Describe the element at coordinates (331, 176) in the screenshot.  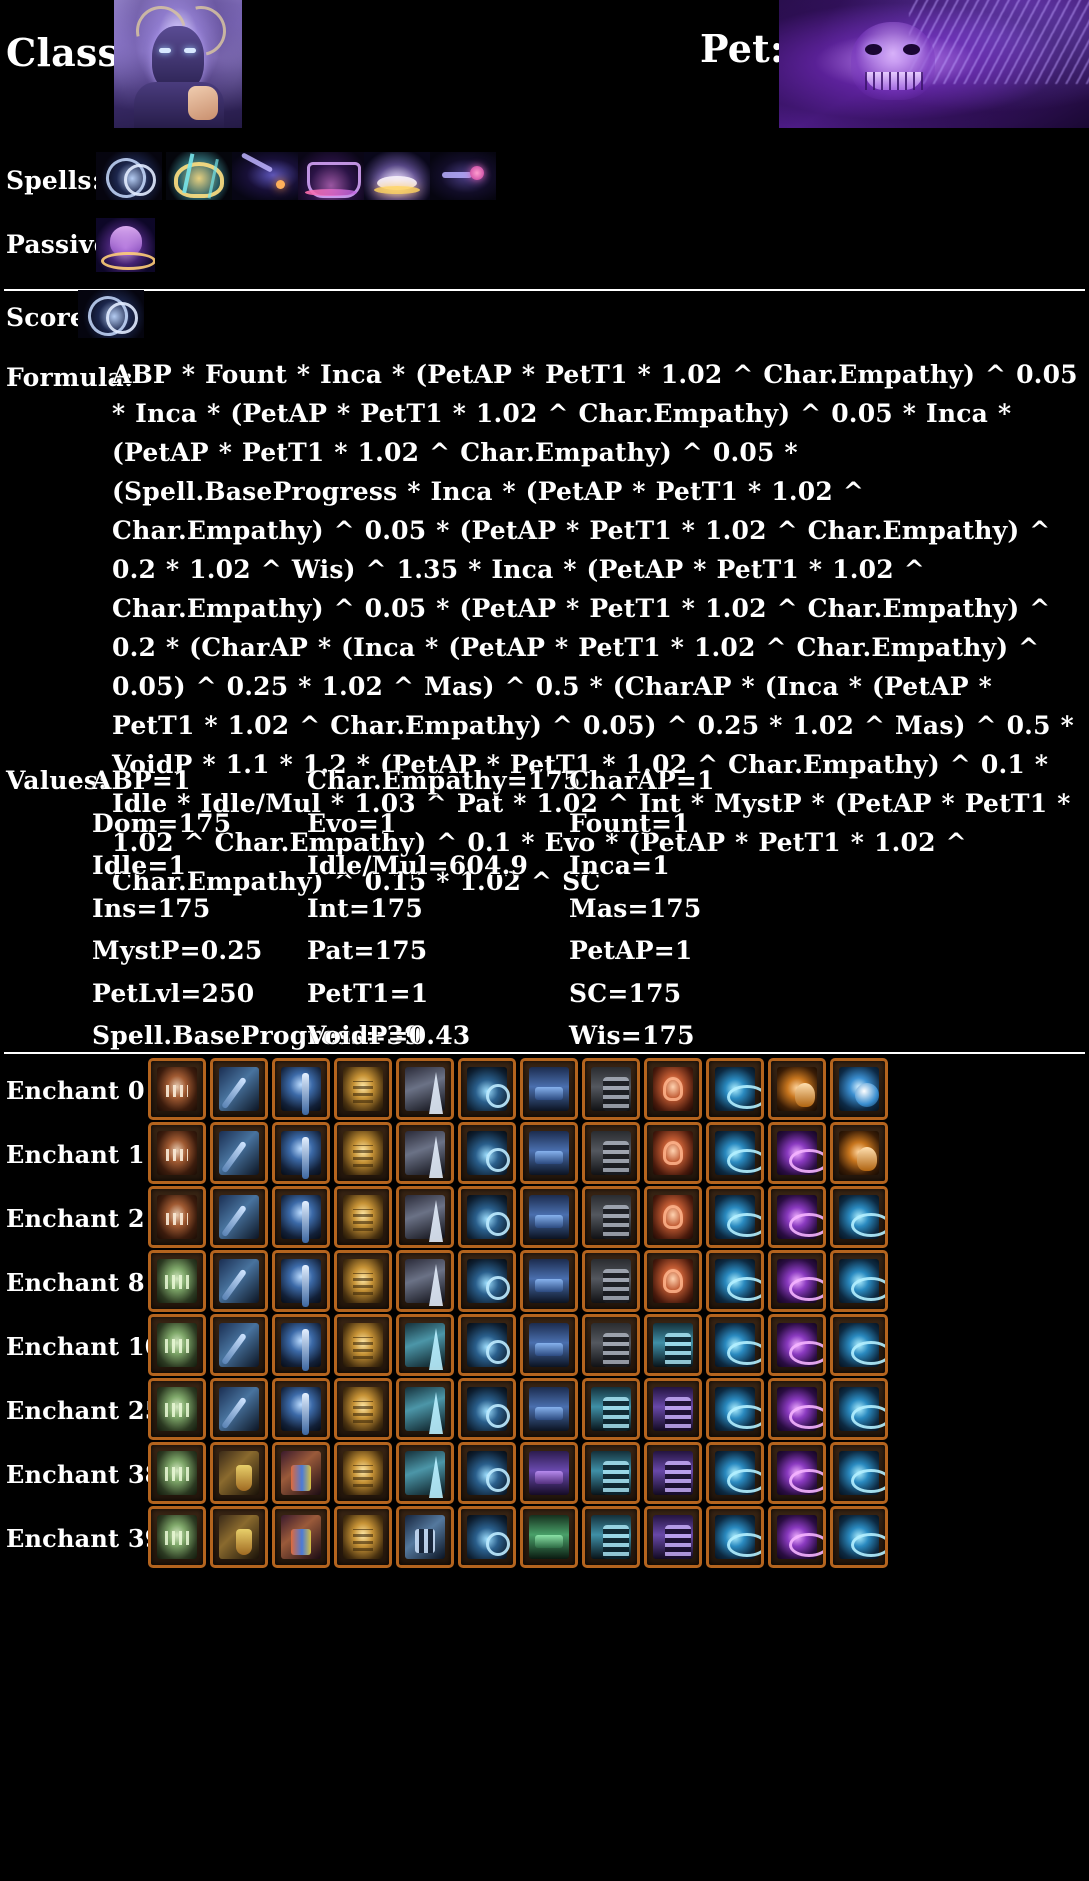
I see `spell-dome-barrier-icon` at that location.